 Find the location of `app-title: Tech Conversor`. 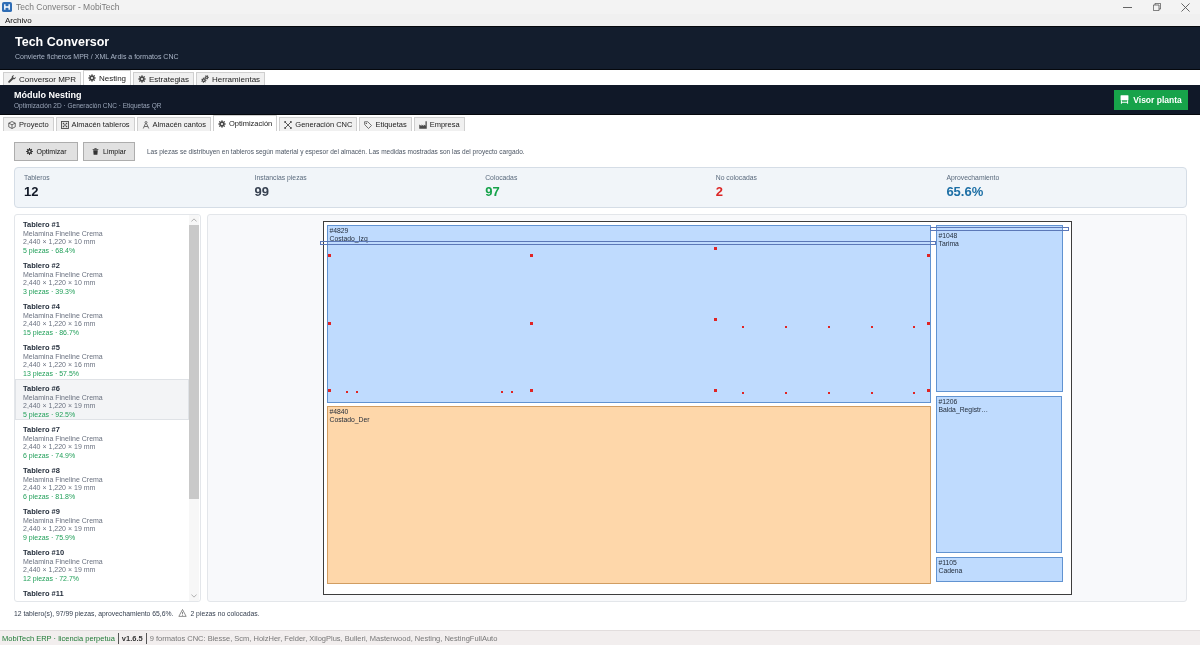

app-title: Tech Conversor is located at coordinates (62, 42).